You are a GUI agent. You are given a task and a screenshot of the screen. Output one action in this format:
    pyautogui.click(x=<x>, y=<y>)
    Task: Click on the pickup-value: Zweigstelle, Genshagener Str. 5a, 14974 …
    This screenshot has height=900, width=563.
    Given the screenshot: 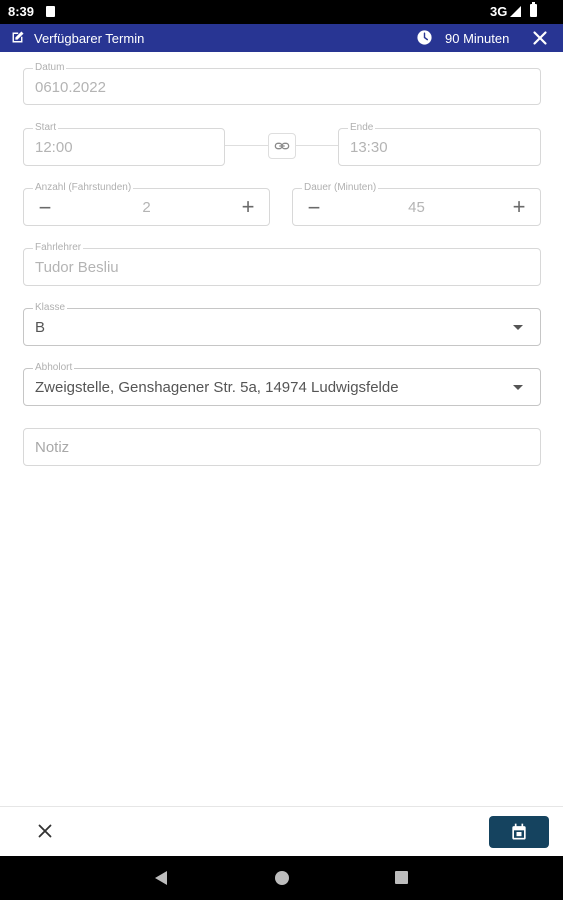 What is the action you would take?
    pyautogui.click(x=217, y=387)
    